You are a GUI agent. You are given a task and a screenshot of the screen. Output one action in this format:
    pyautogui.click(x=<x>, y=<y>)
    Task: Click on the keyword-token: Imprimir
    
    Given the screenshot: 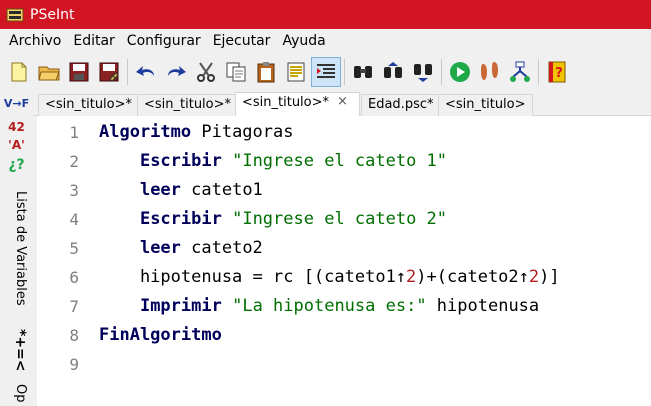 What is the action you would take?
    pyautogui.click(x=180, y=306)
    